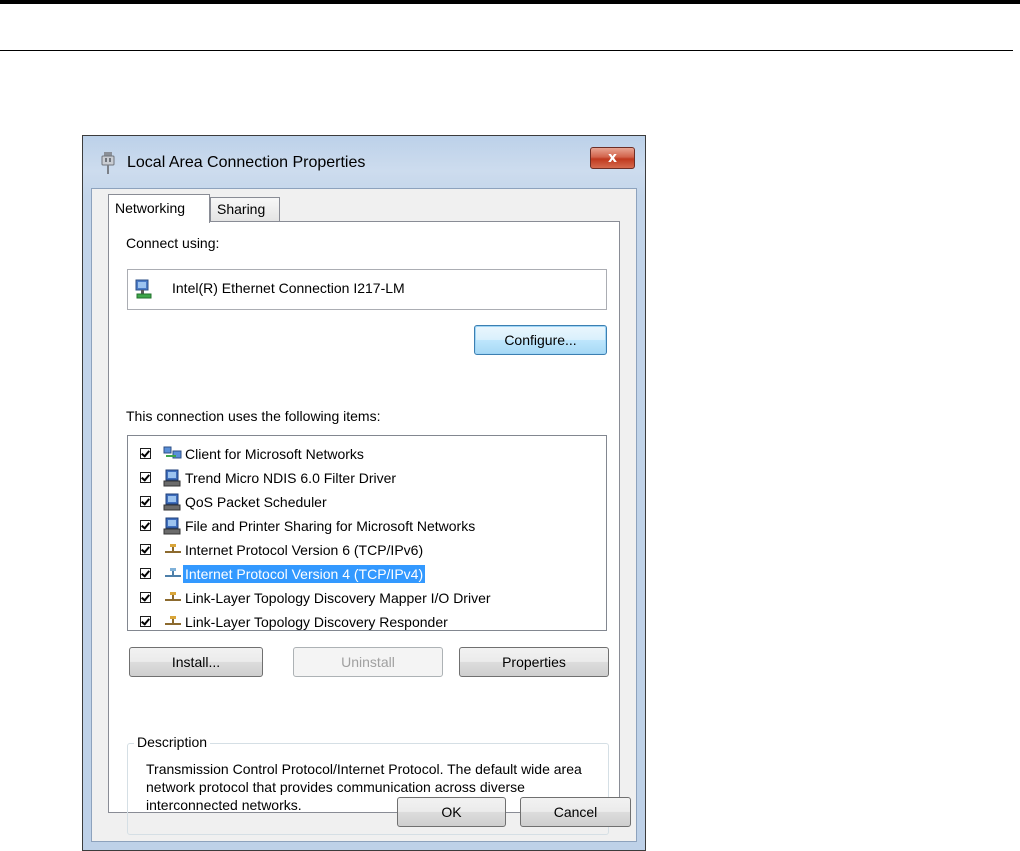 The width and height of the screenshot is (1020, 851). What do you see at coordinates (288, 288) in the screenshot?
I see `adapter-name: Intel(R) Ethernet Connection I217-LM` at bounding box center [288, 288].